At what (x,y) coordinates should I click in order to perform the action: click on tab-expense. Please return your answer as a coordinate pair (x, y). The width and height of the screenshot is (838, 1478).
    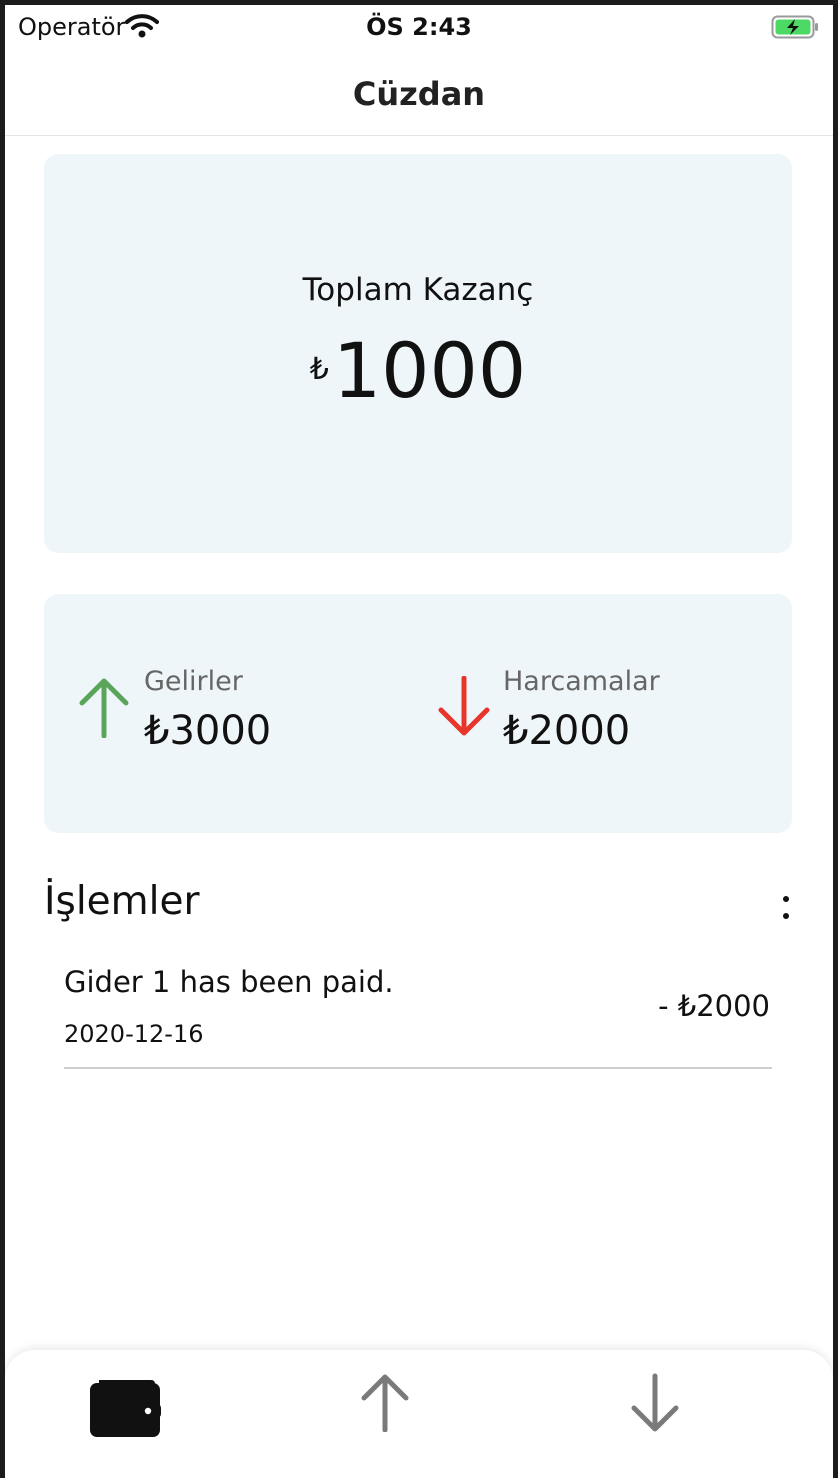
    Looking at the image, I should click on (675, 1414).